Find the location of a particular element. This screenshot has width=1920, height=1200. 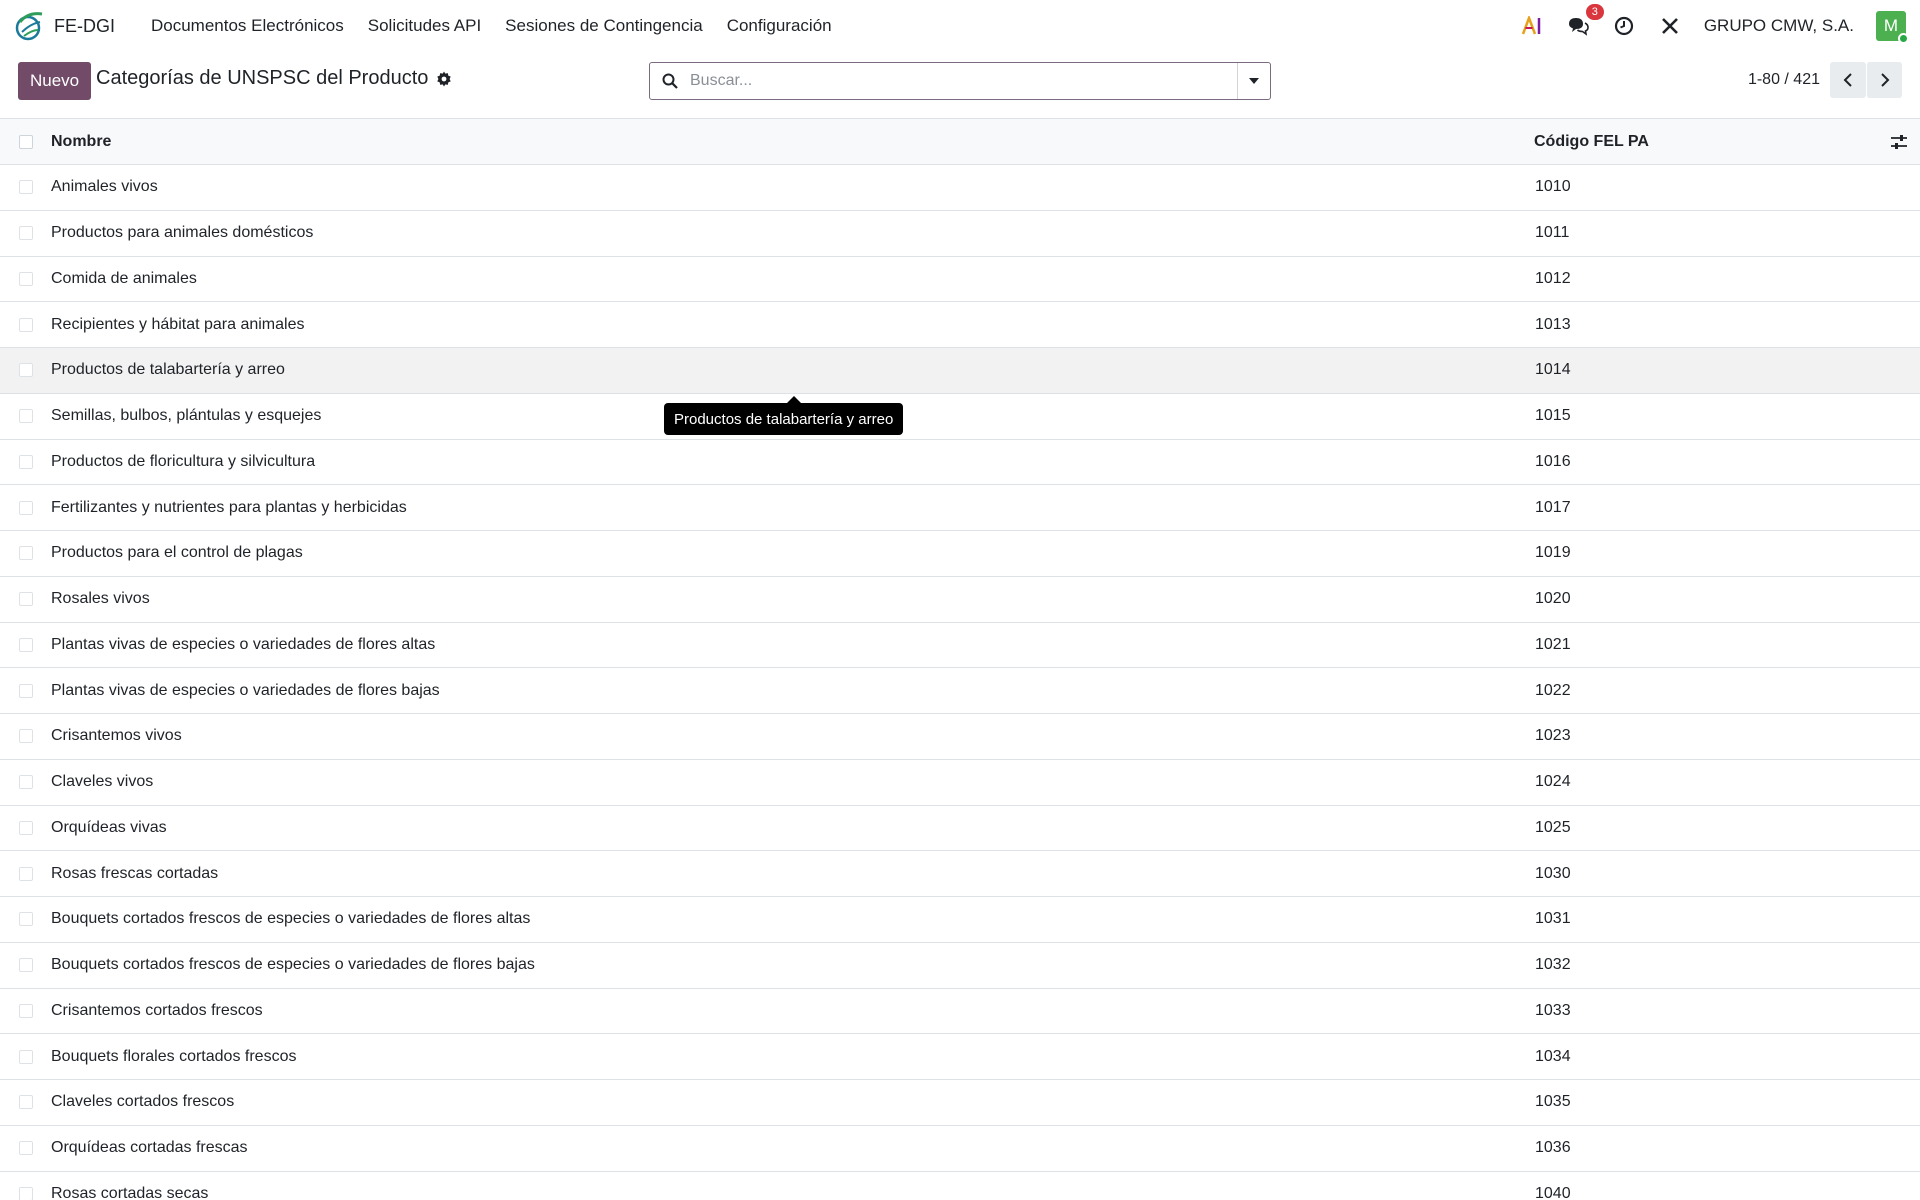

pager-value: 1-80 / 421 is located at coordinates (1784, 80).